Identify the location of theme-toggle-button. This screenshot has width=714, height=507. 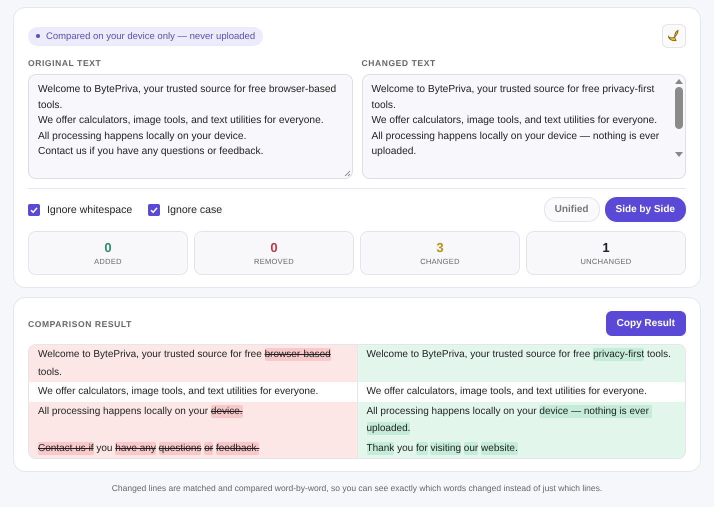
(674, 36).